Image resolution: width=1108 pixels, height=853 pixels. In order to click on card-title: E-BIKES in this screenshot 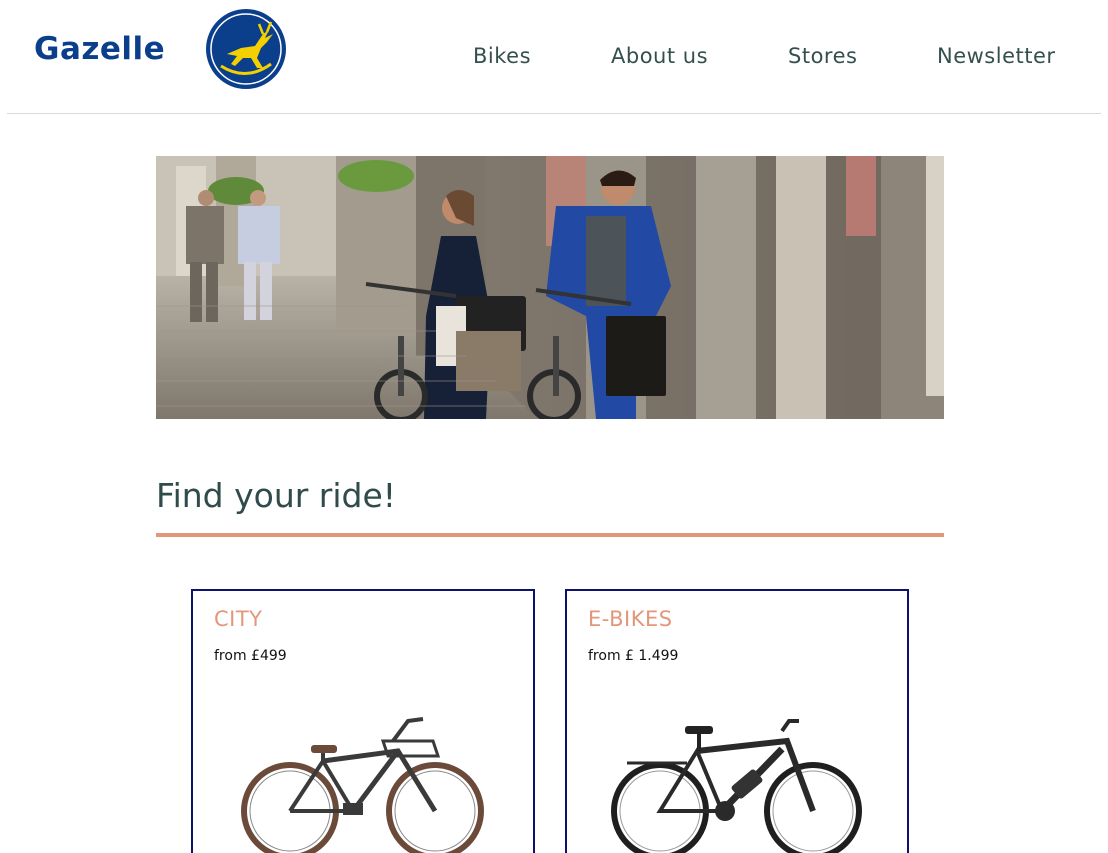, I will do `click(630, 619)`.